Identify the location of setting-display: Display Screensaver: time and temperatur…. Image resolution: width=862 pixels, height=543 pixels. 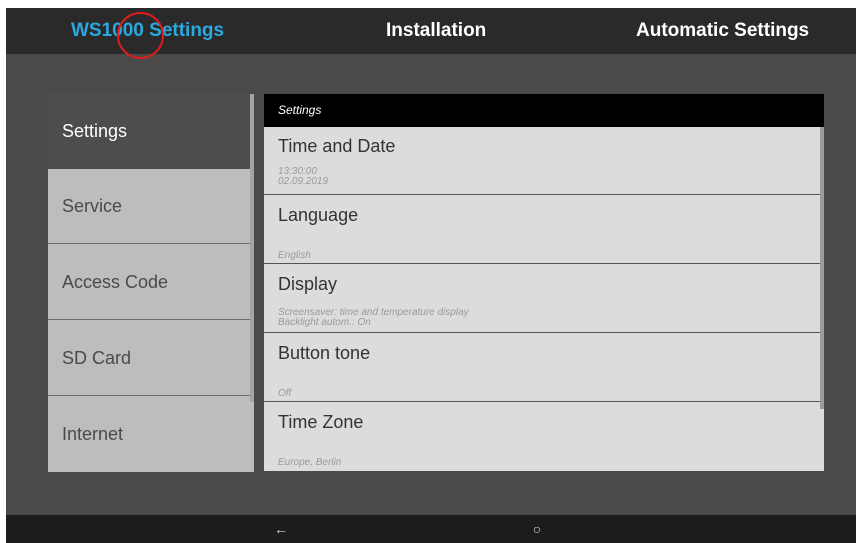
(544, 299).